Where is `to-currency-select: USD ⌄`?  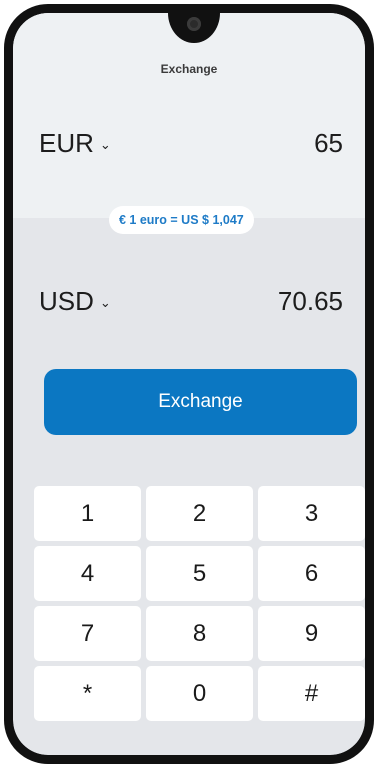 to-currency-select: USD ⌄ is located at coordinates (75, 301).